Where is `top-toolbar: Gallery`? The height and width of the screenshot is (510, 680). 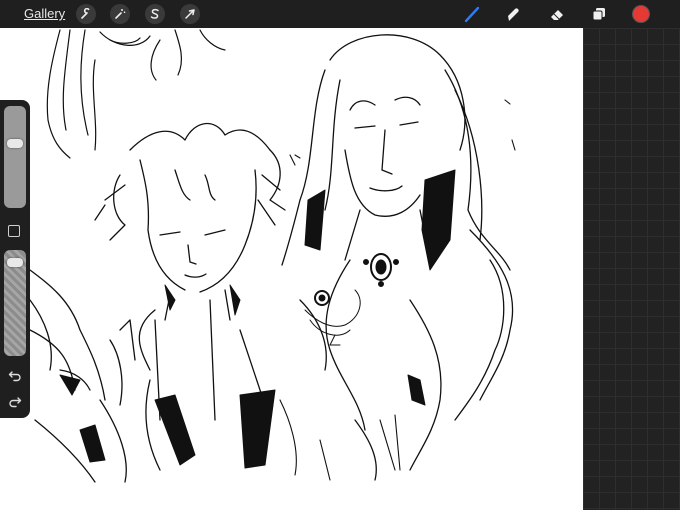
top-toolbar: Gallery is located at coordinates (340, 14).